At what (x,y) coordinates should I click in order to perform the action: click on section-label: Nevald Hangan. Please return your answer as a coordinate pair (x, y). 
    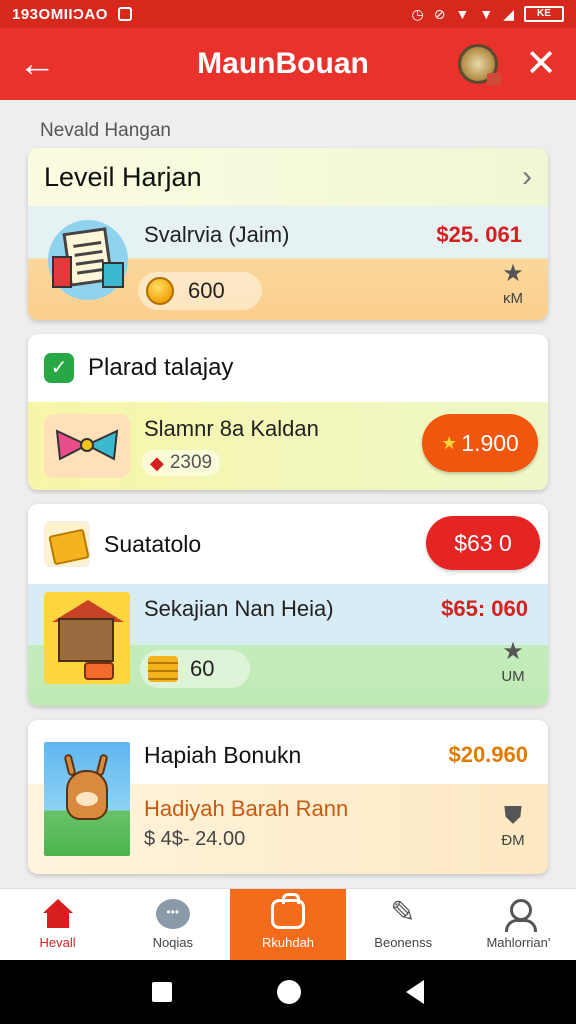
    Looking at the image, I should click on (105, 130).